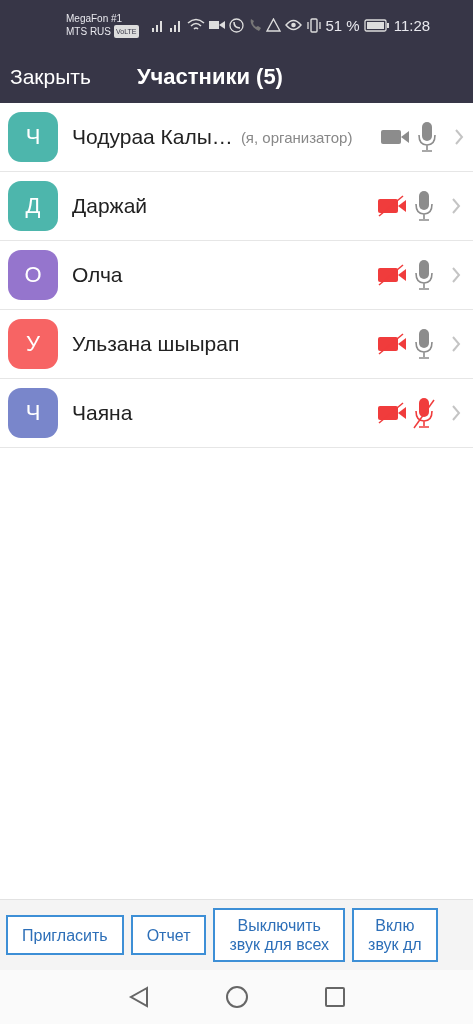 The height and width of the screenshot is (1024, 473). I want to click on screen-title: Участники (5), so click(209, 76).